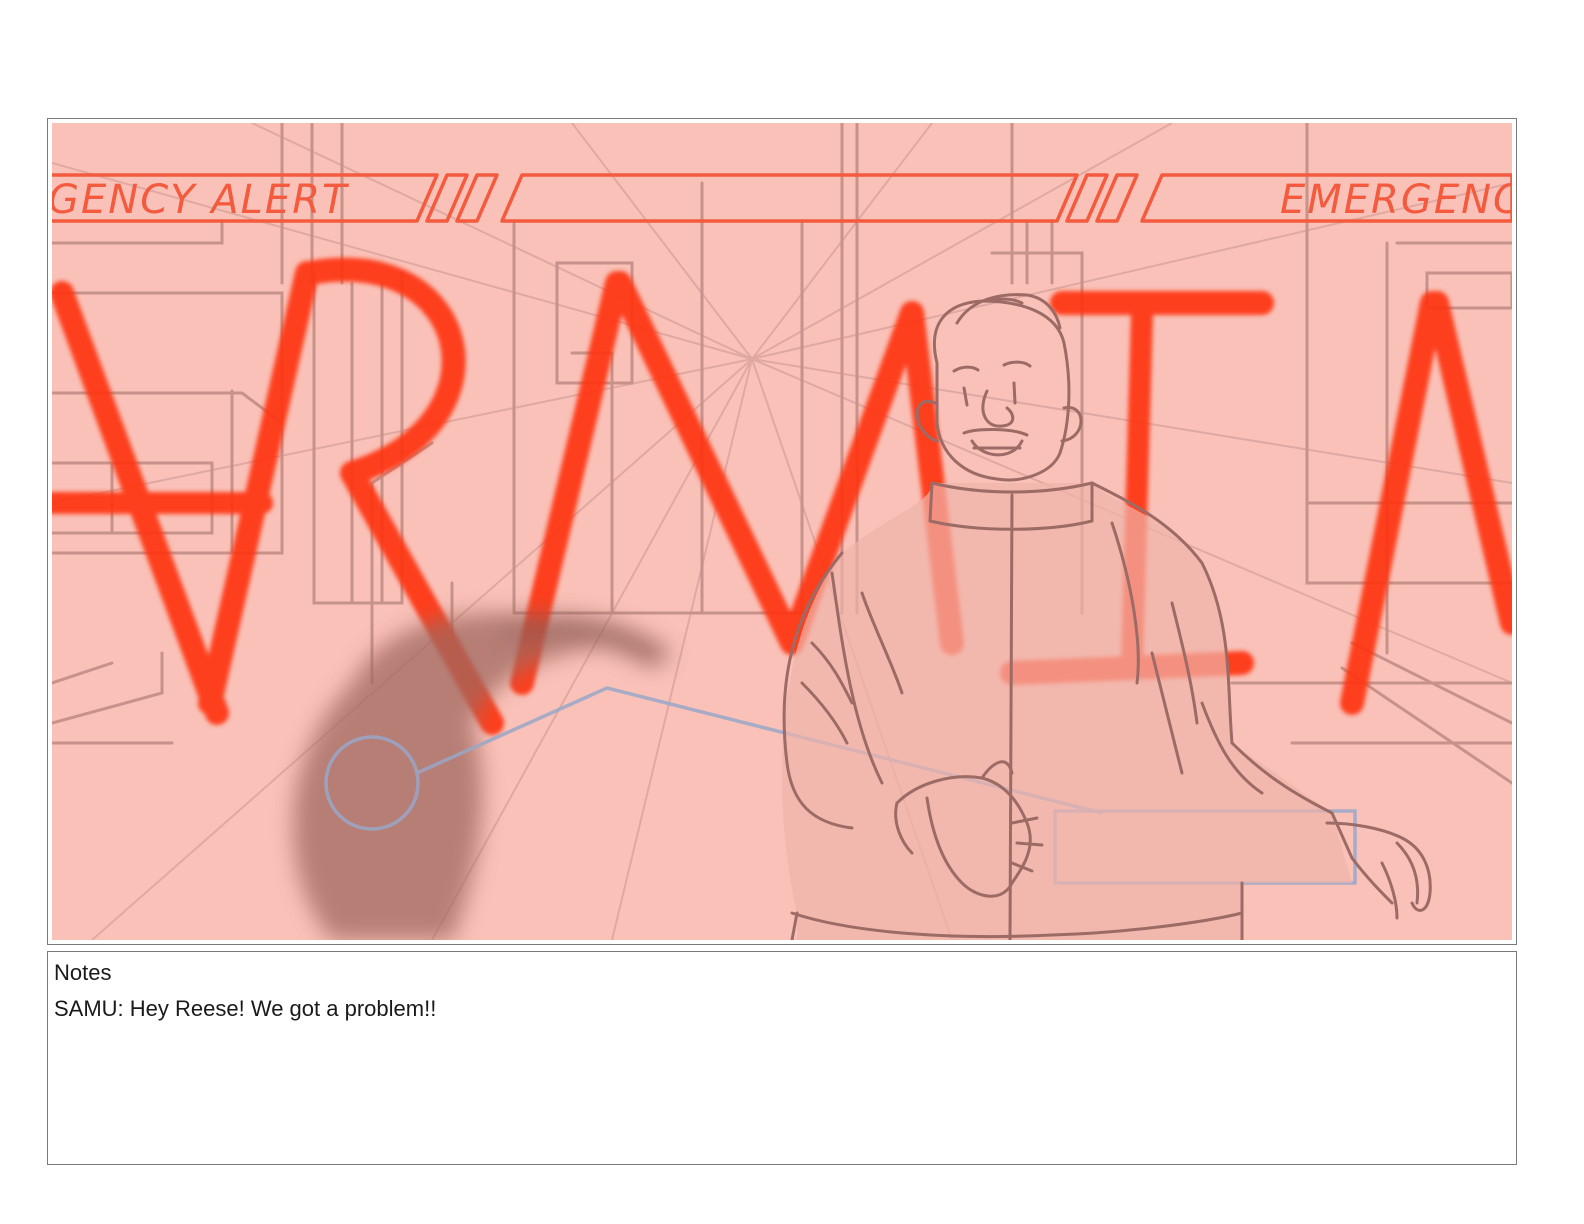  Describe the element at coordinates (245, 1008) in the screenshot. I see `notes-dialogue: SAMU: Hey Reese! We got a problem!!` at that location.